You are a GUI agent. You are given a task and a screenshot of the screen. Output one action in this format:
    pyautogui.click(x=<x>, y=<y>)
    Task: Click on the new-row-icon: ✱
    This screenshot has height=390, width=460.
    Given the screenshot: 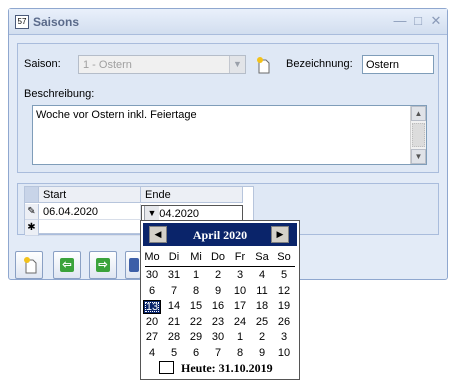 What is the action you would take?
    pyautogui.click(x=32, y=228)
    